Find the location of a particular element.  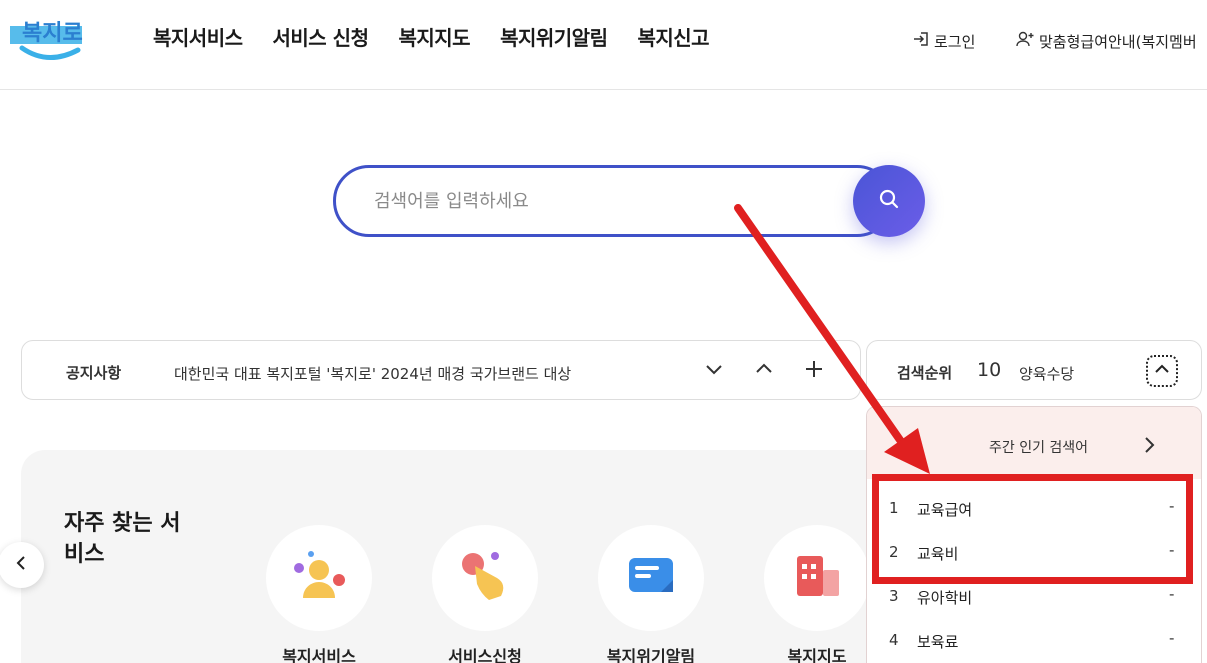

member-link: 맞춤형급여안내(복지멤버 is located at coordinates (1106, 41).